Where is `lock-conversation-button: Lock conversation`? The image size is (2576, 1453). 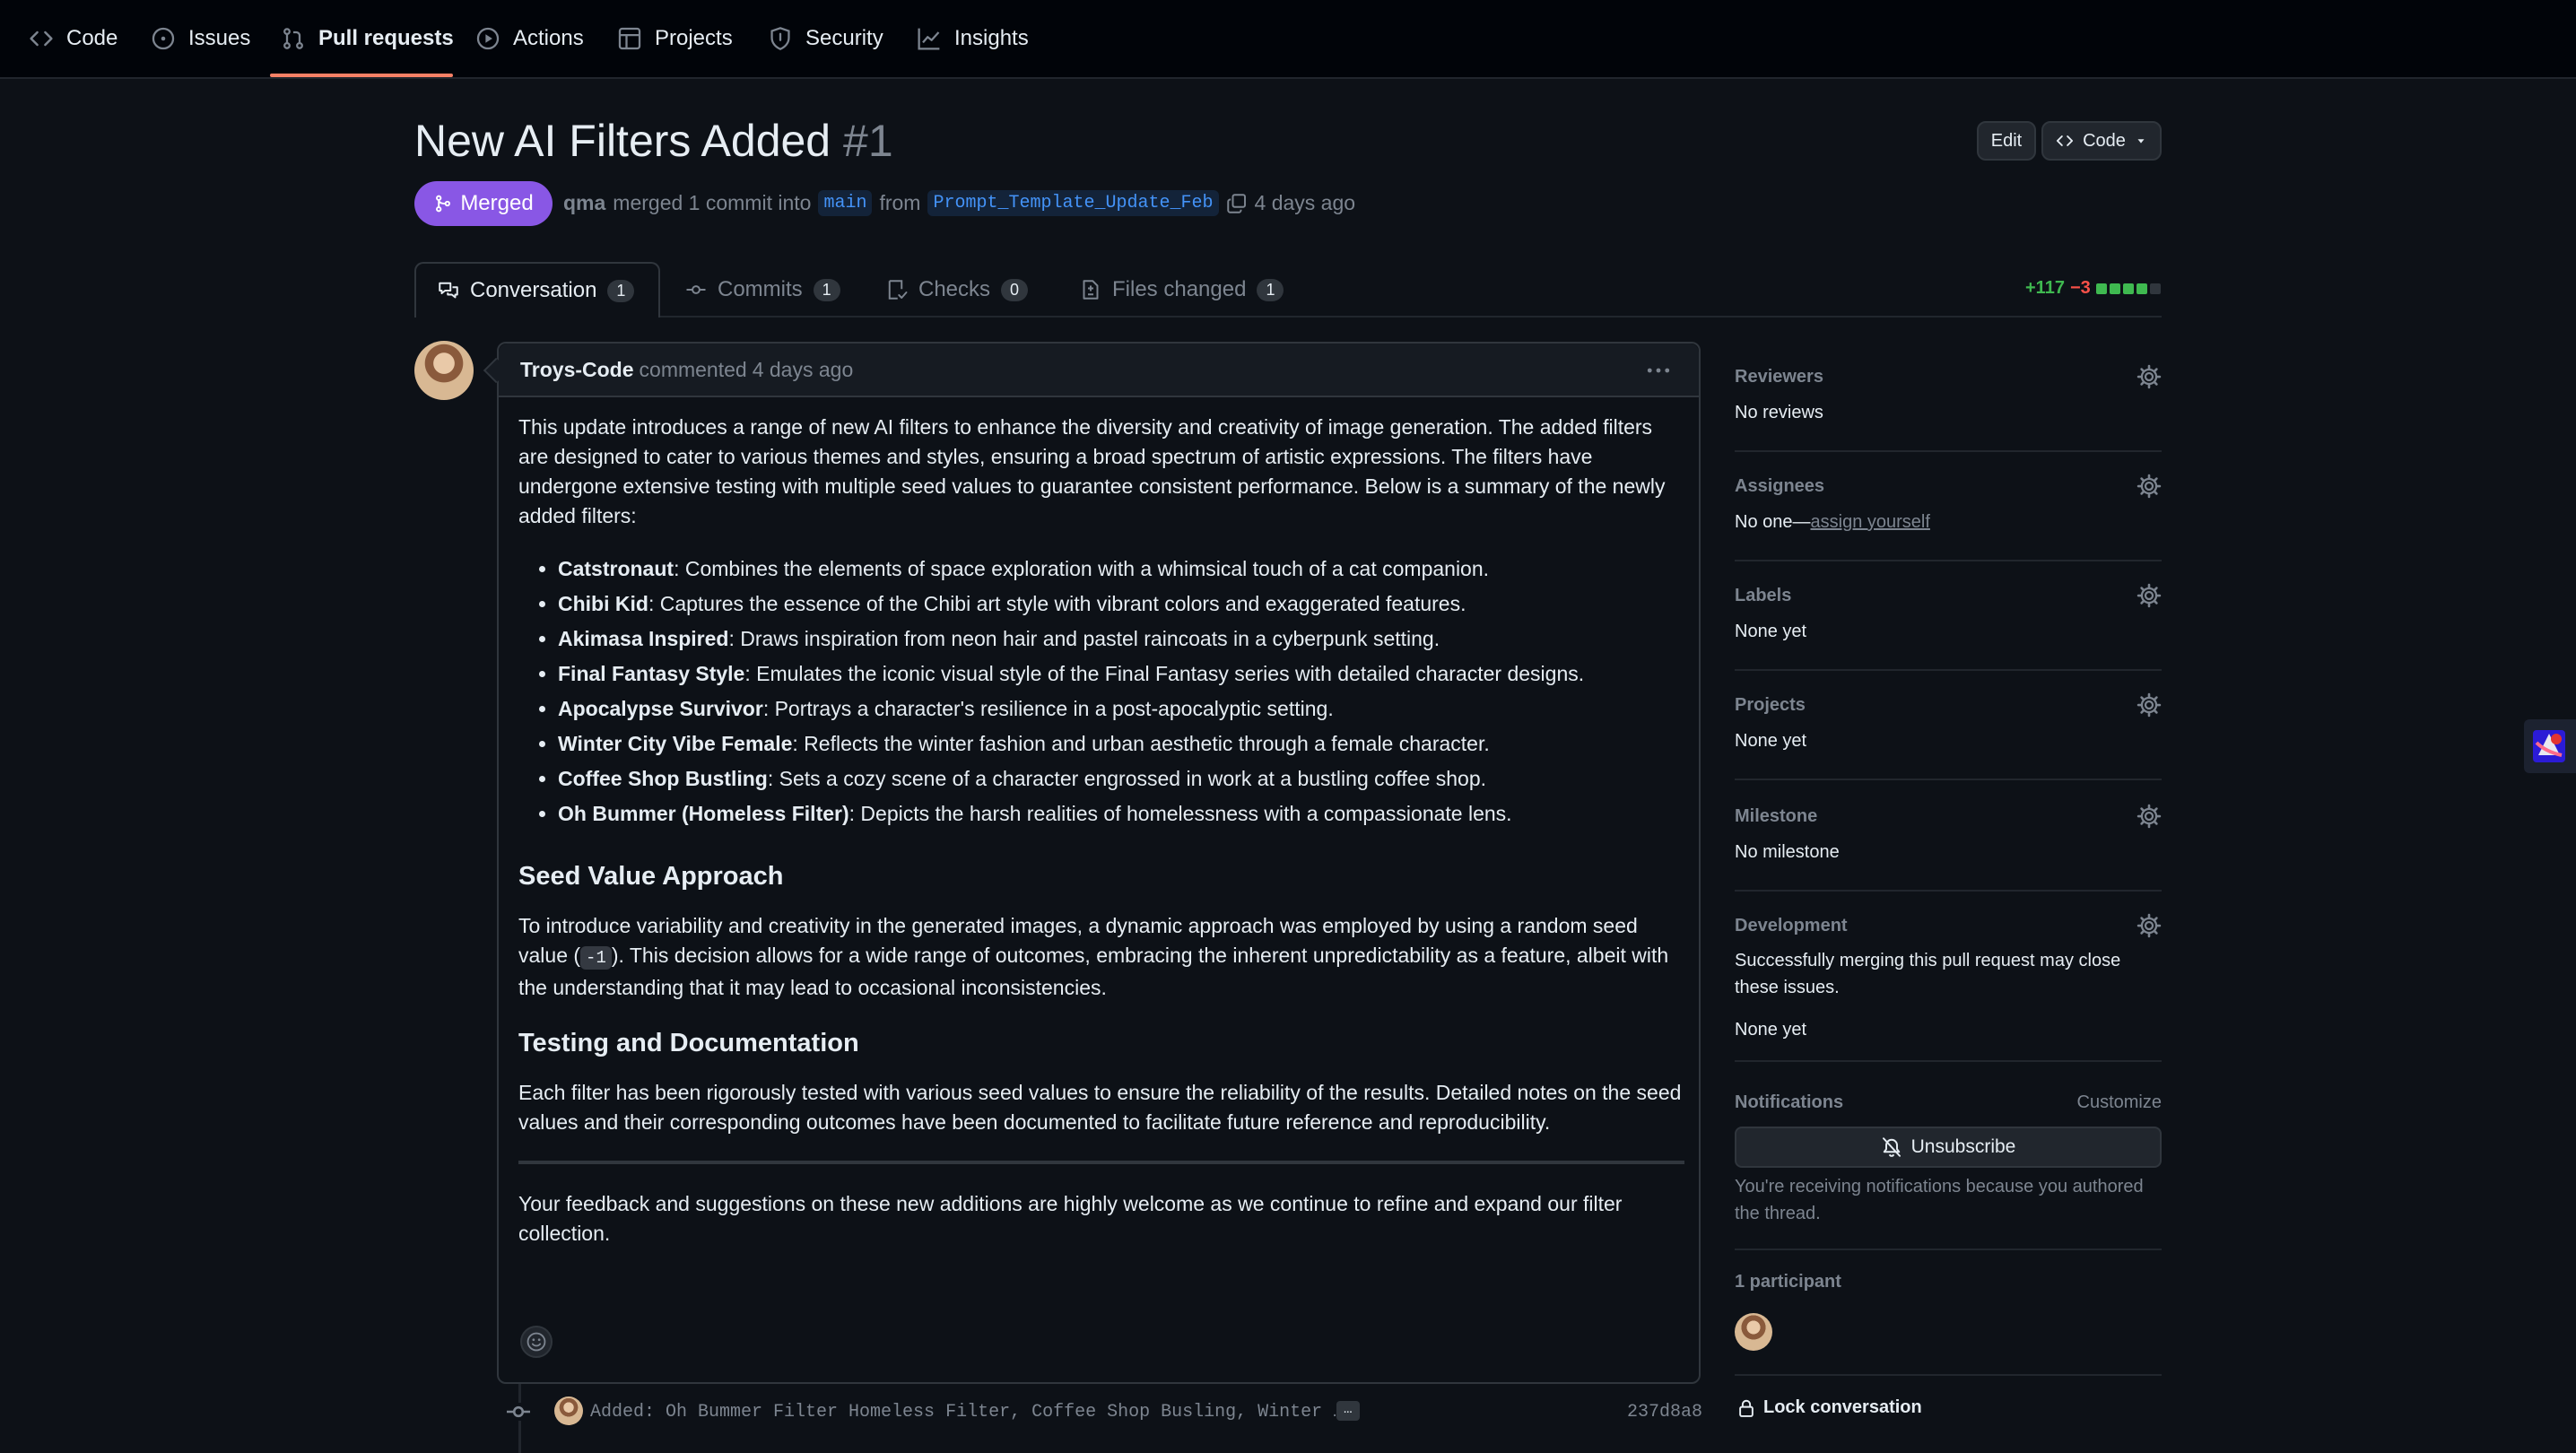 lock-conversation-button: Lock conversation is located at coordinates (1829, 1407).